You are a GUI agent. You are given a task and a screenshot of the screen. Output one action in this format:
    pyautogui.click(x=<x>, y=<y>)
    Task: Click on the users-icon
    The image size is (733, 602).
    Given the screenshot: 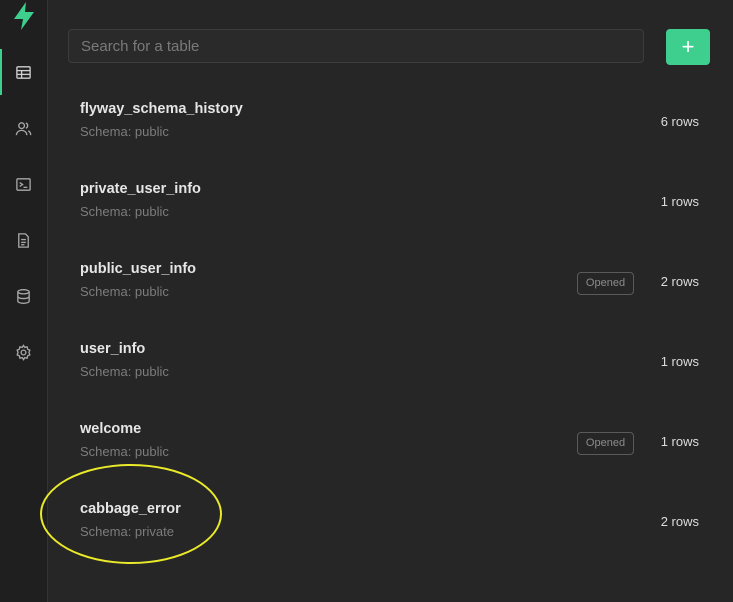 What is the action you would take?
    pyautogui.click(x=23, y=128)
    